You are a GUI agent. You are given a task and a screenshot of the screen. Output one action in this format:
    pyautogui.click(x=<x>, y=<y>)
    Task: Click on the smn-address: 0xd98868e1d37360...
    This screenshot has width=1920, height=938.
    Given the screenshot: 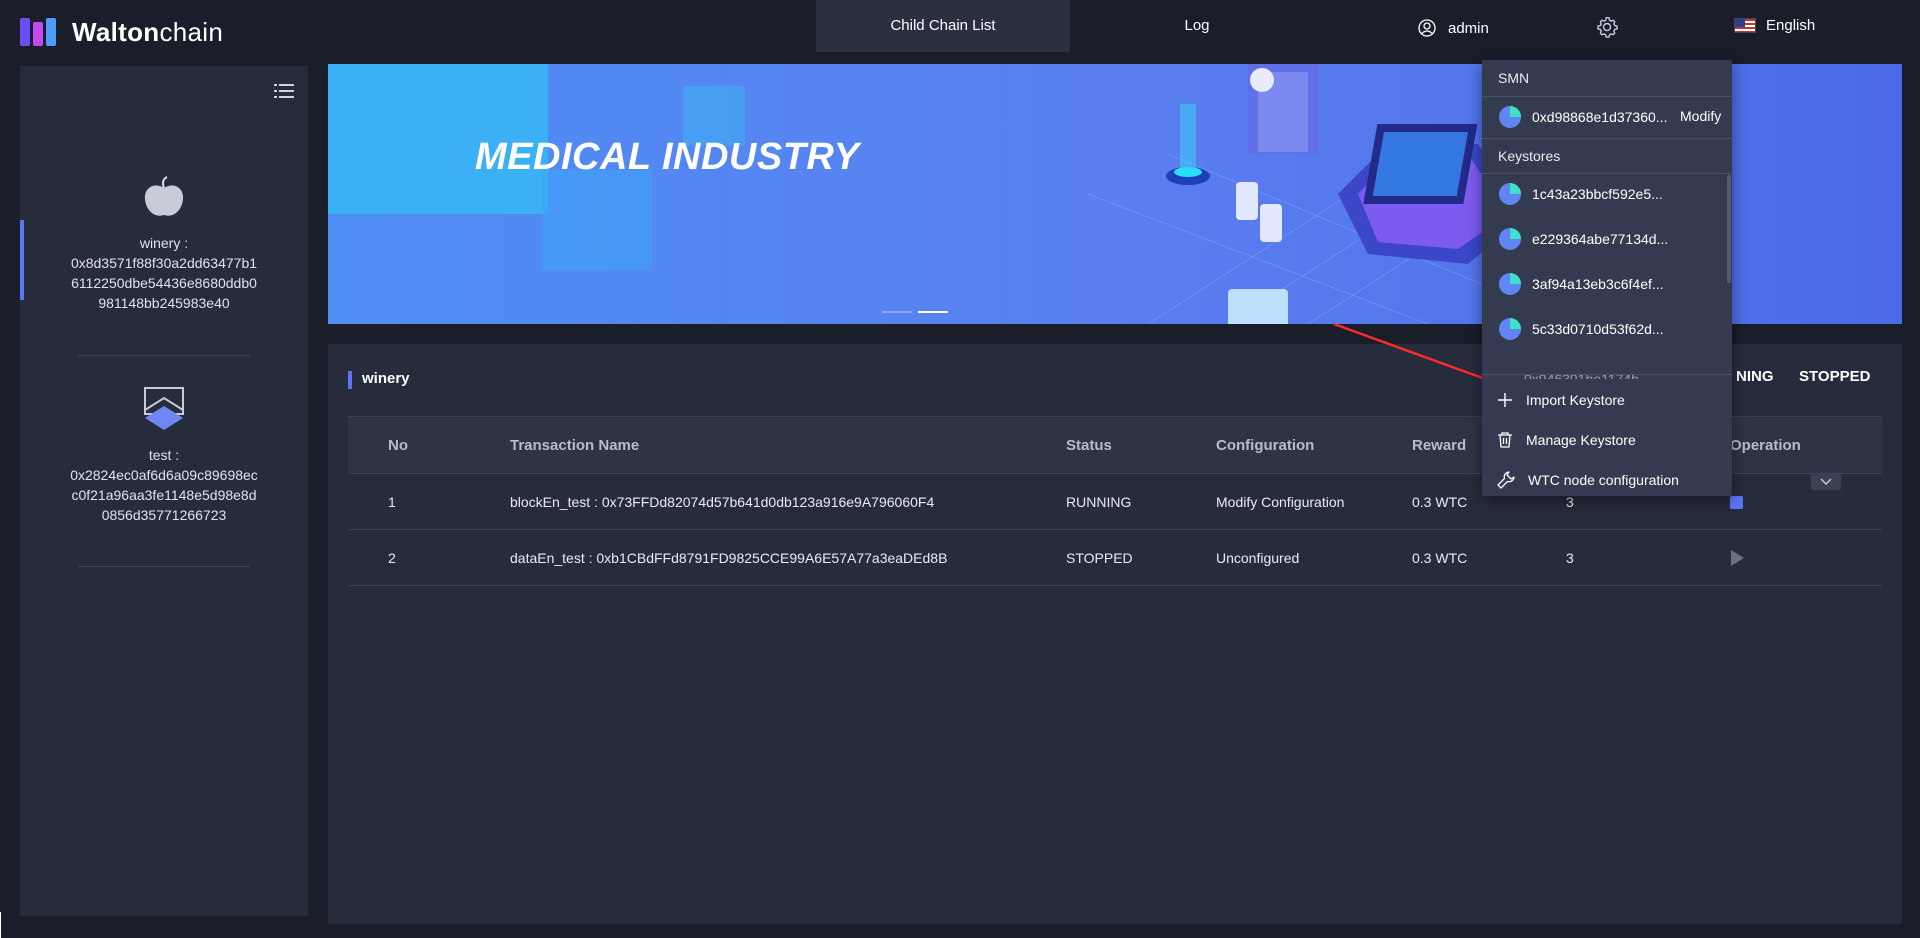 What is the action you would take?
    pyautogui.click(x=1600, y=117)
    